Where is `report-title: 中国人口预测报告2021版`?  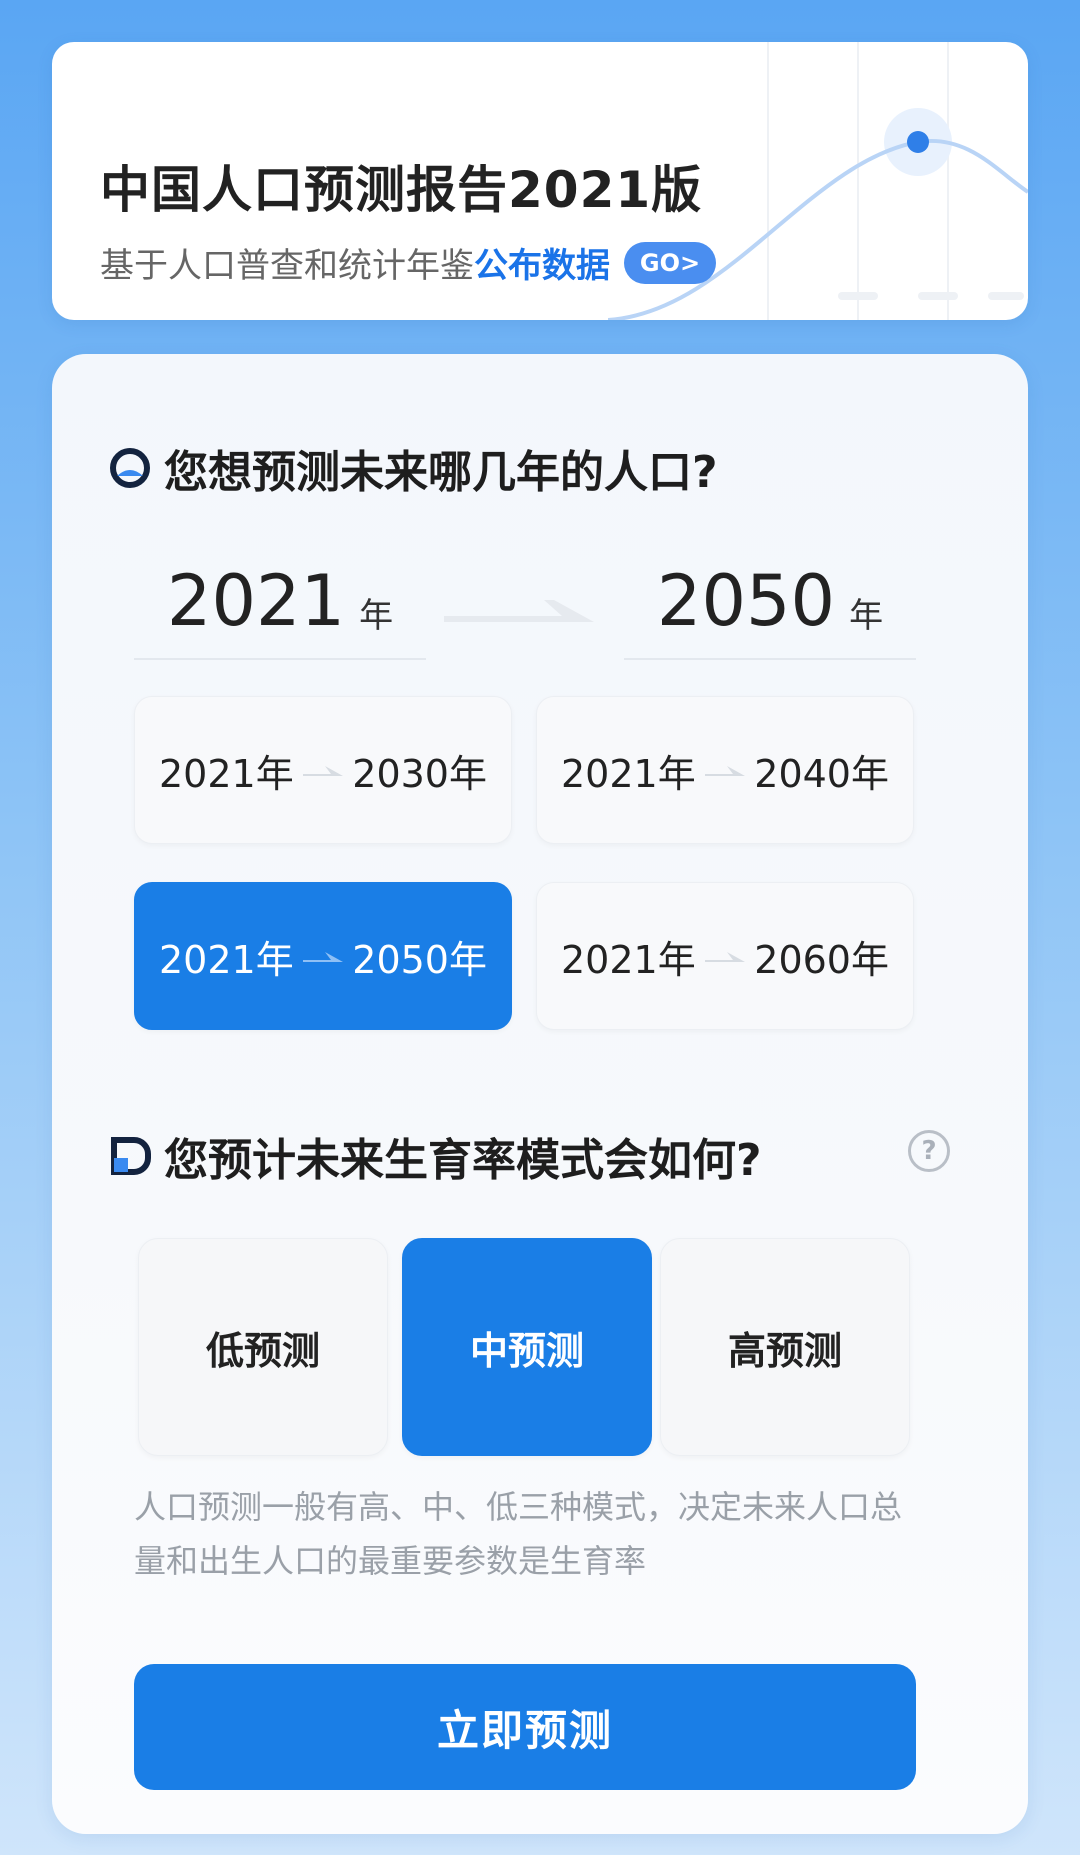 report-title: 中国人口预测报告2021版 is located at coordinates (401, 190).